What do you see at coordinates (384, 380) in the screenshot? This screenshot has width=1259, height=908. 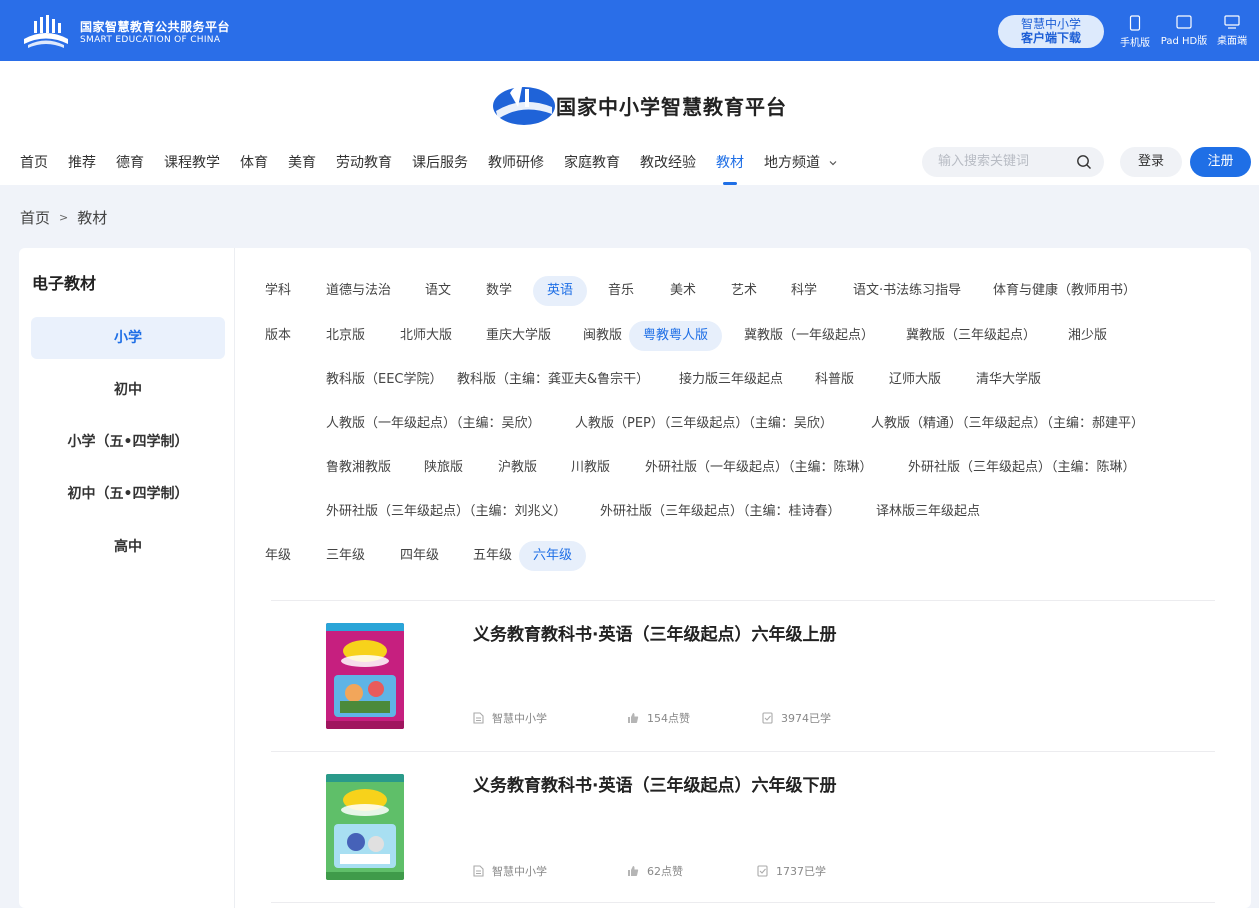 I see `edition-chip: 教科版（EEC学院）` at bounding box center [384, 380].